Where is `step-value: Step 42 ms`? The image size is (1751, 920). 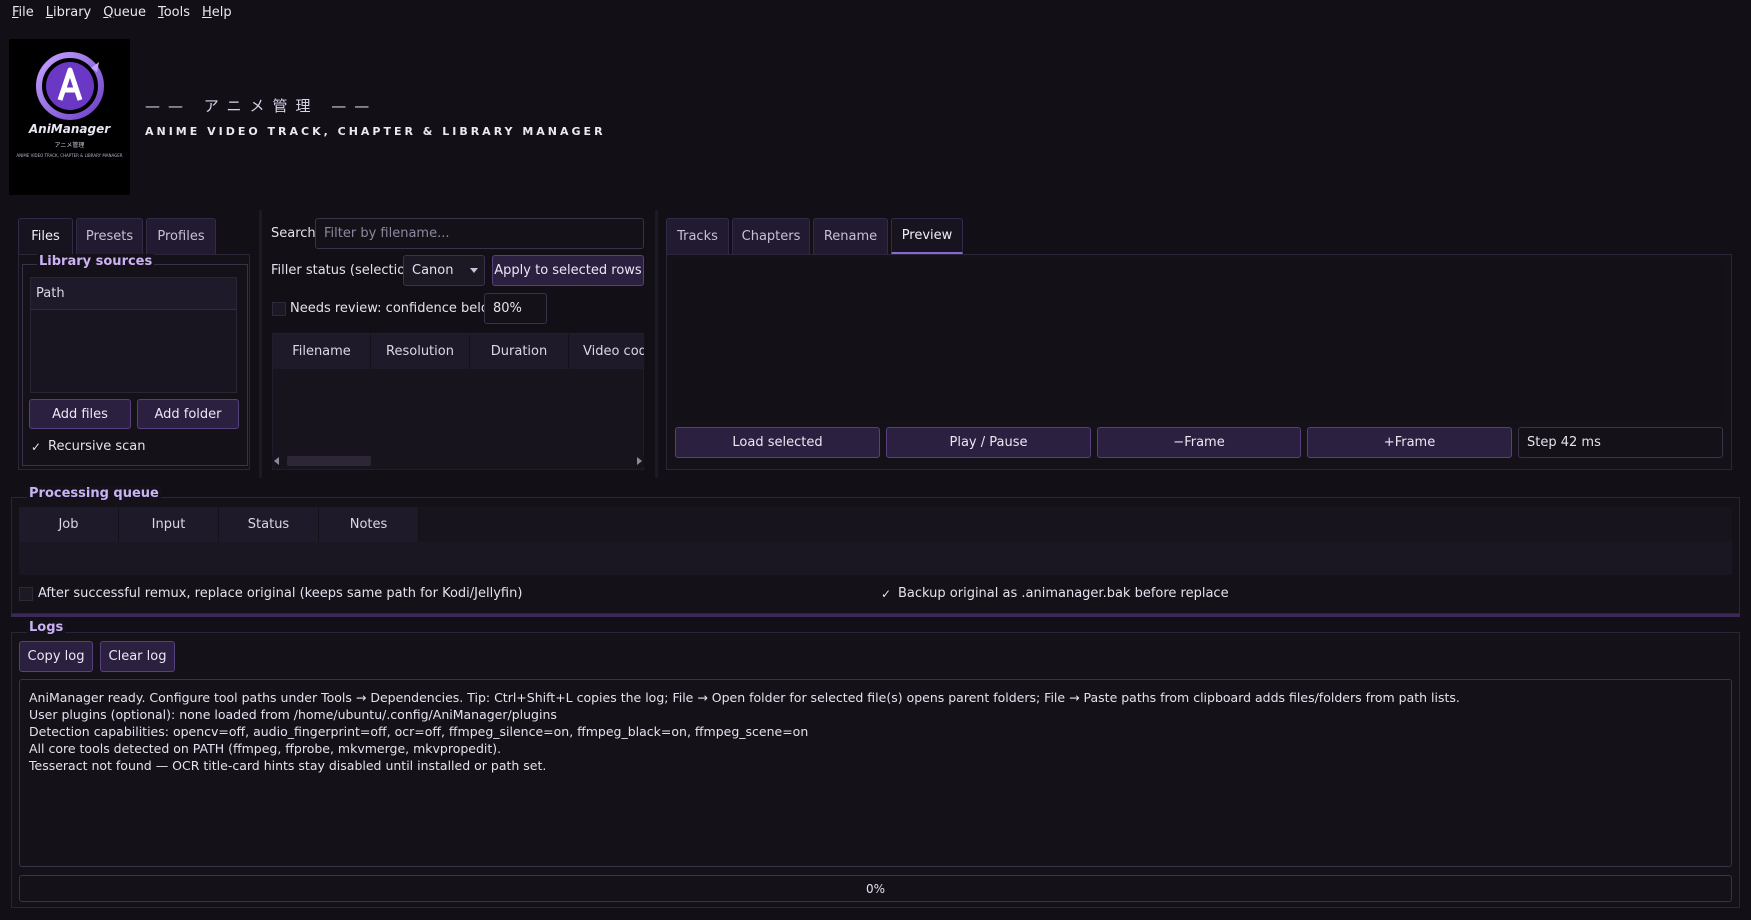
step-value: Step 42 ms is located at coordinates (1564, 442).